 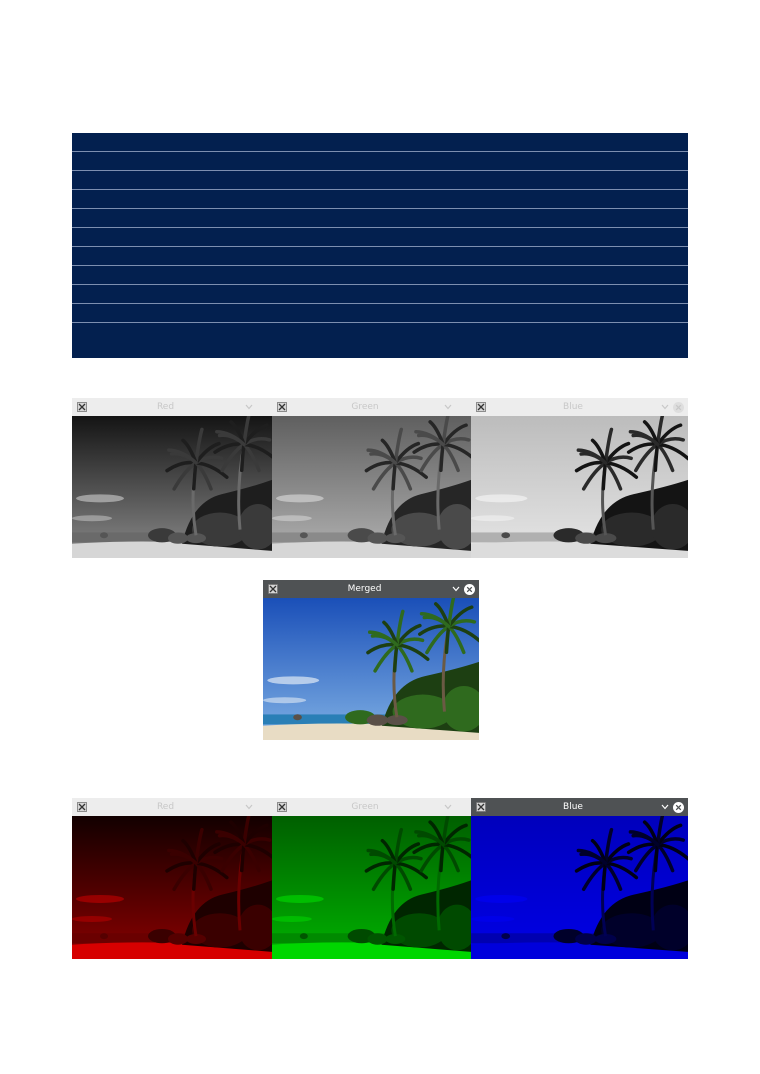 What do you see at coordinates (364, 589) in the screenshot?
I see `window-title: Merged` at bounding box center [364, 589].